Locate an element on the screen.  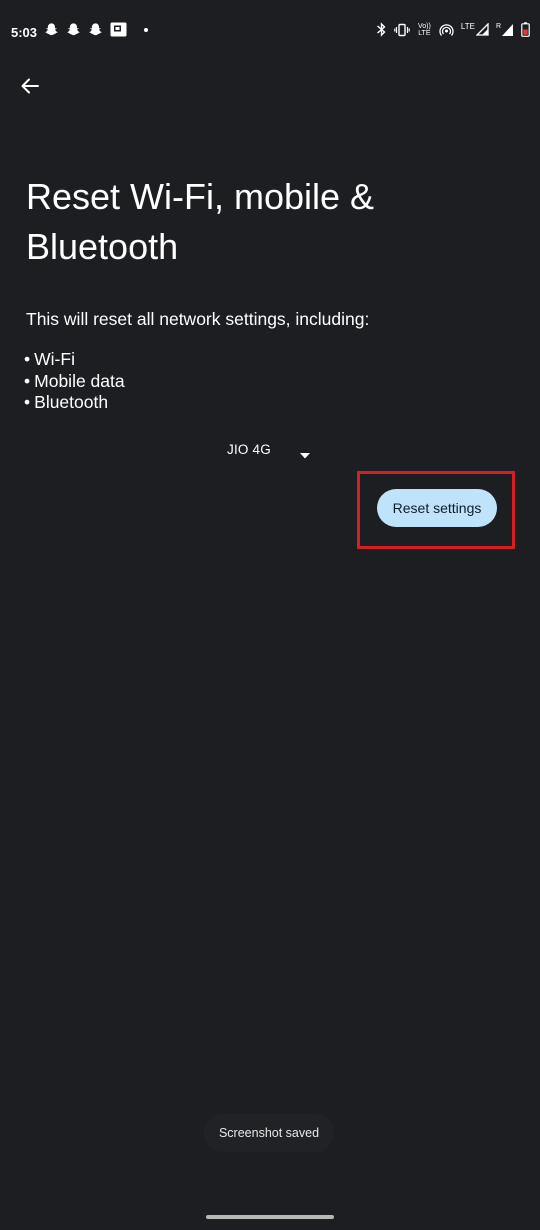
list-item: • Mobile data is located at coordinates (74, 380).